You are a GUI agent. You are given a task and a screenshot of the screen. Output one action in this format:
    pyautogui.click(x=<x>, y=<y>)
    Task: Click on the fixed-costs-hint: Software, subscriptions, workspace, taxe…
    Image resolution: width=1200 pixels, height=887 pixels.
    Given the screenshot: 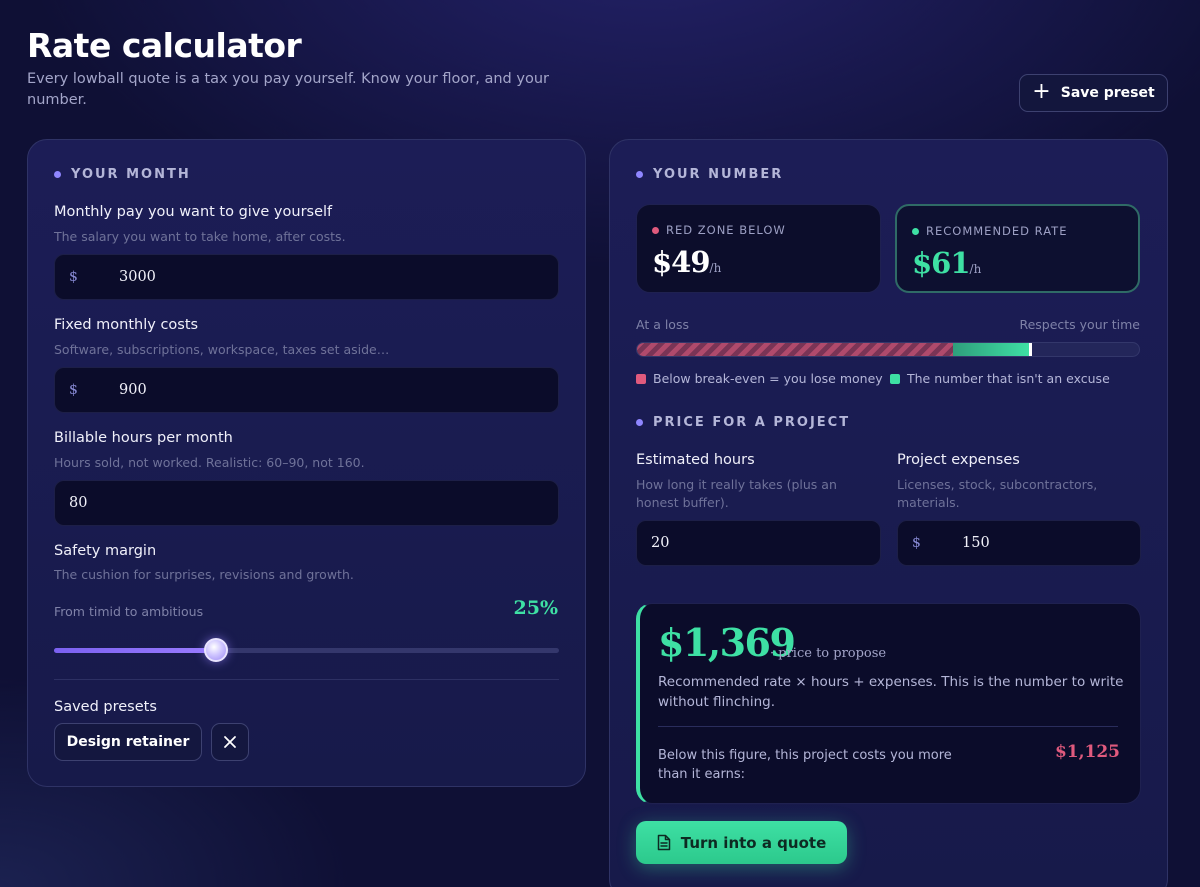 What is the action you would take?
    pyautogui.click(x=222, y=349)
    